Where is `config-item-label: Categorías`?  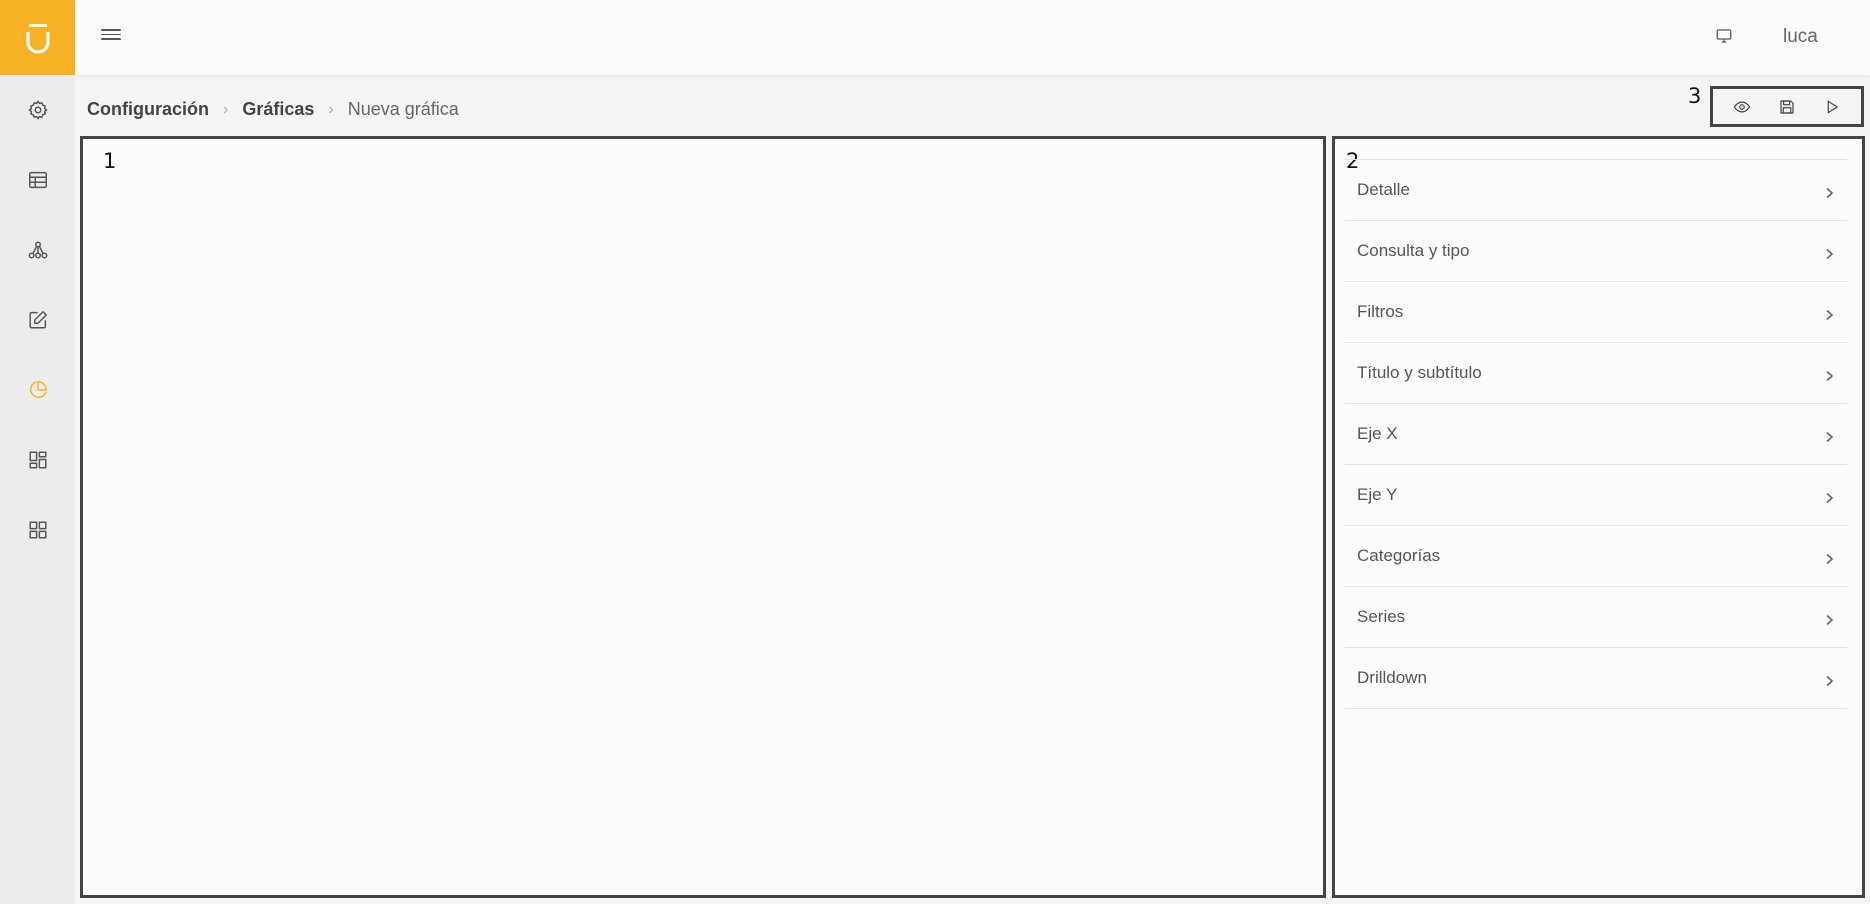 config-item-label: Categorías is located at coordinates (1399, 555).